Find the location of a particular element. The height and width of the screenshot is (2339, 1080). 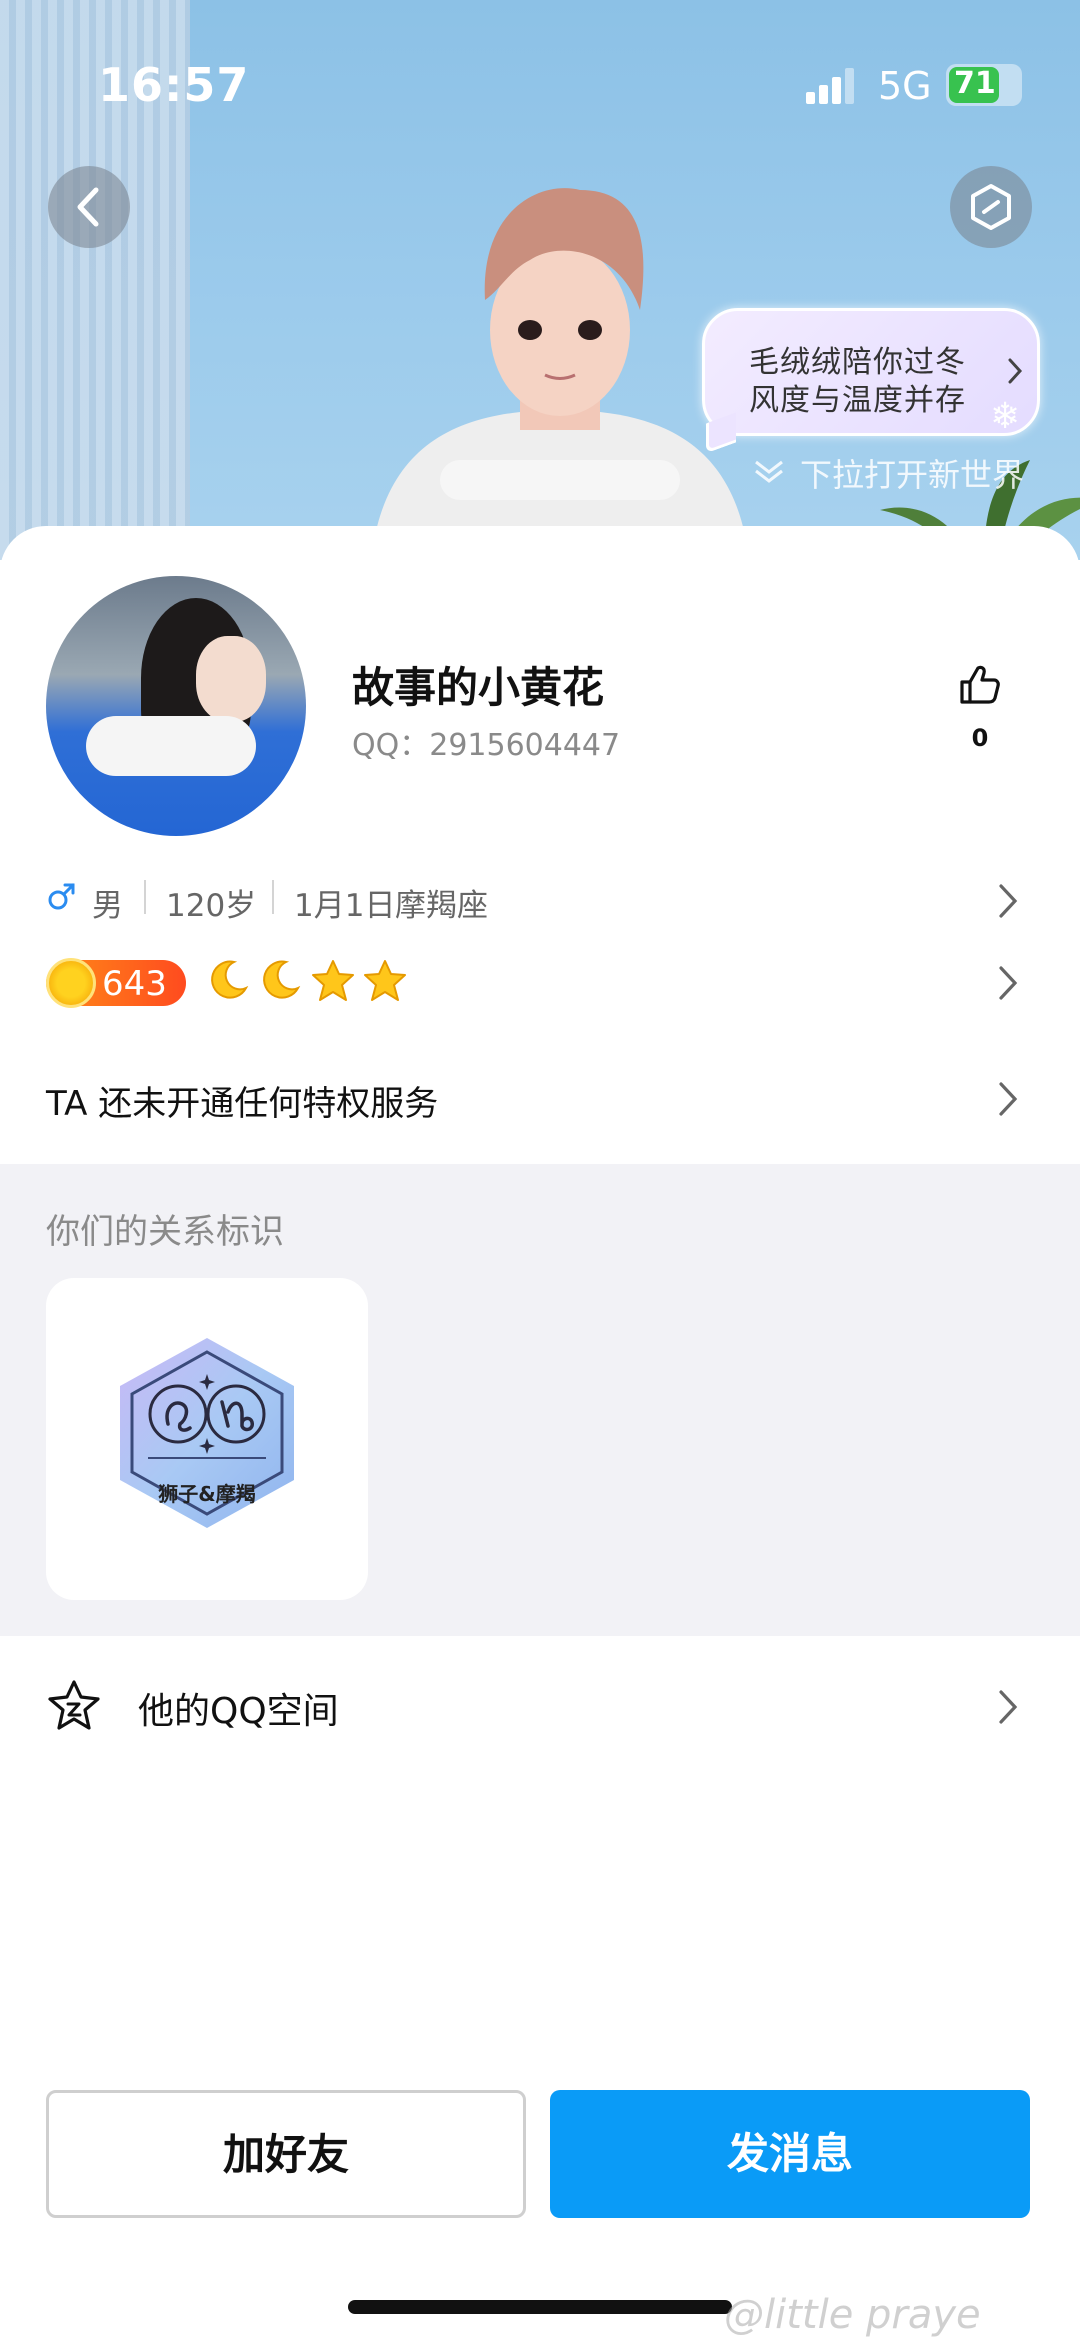

gender-text: 男 is located at coordinates (107, 906).